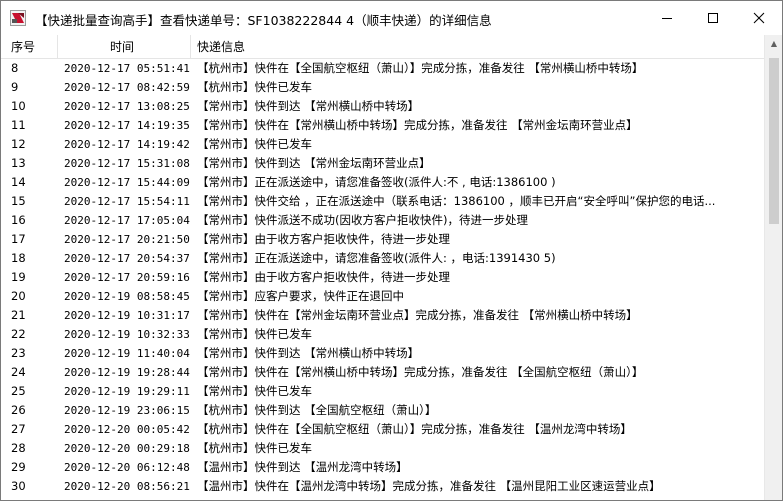 The image size is (783, 501). Describe the element at coordinates (18, 239) in the screenshot. I see `row-index: 17` at that location.